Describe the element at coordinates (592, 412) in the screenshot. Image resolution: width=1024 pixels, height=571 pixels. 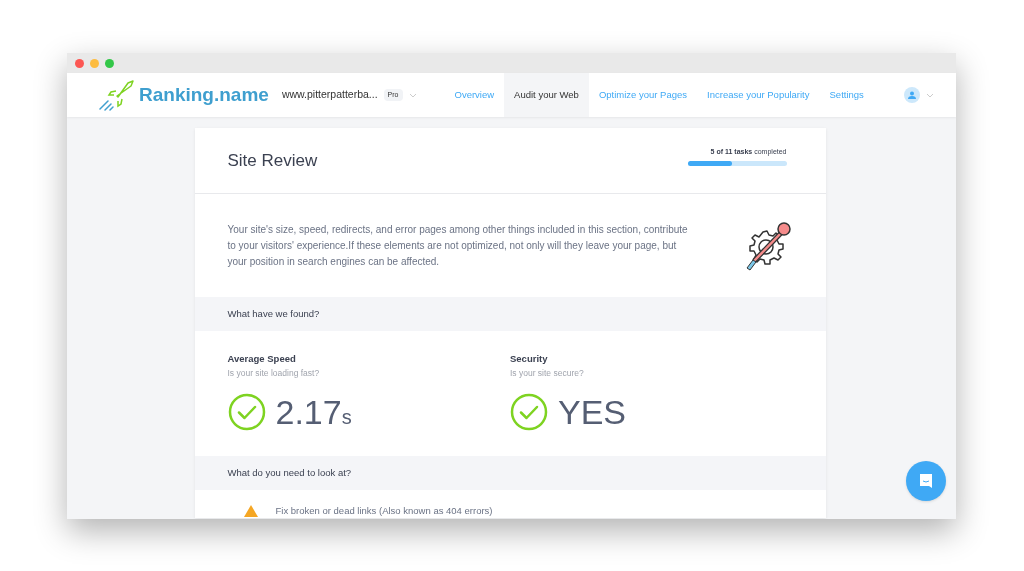
I see `metric-value: YES` at that location.